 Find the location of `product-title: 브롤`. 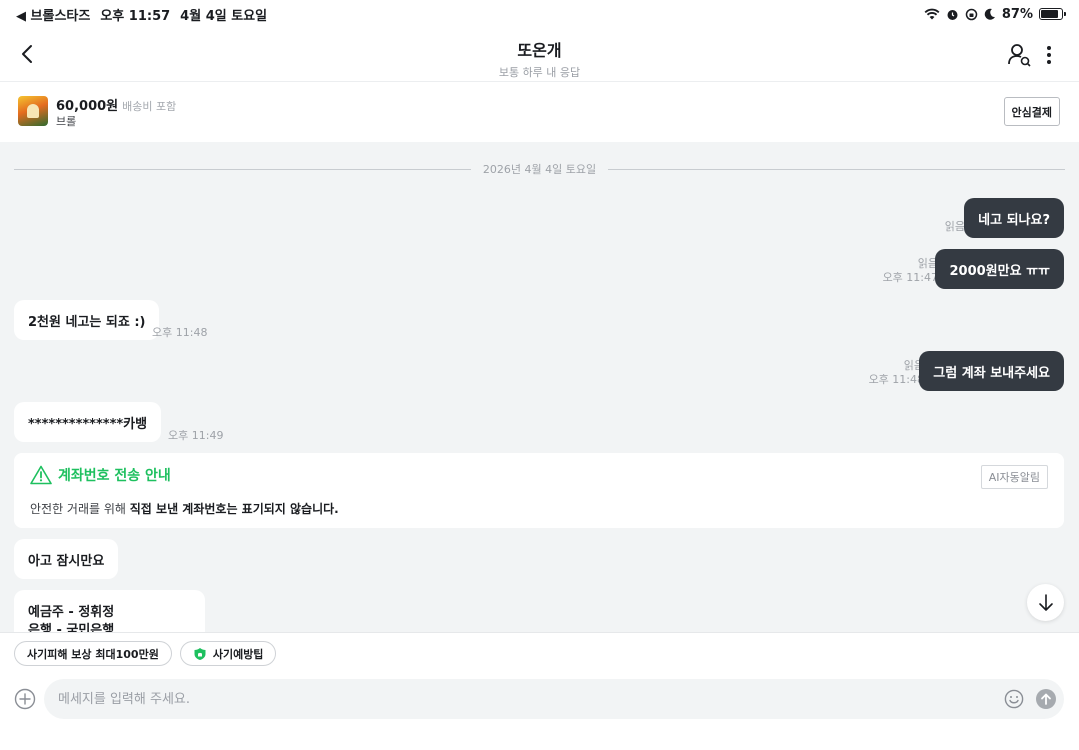

product-title: 브롤 is located at coordinates (66, 121).